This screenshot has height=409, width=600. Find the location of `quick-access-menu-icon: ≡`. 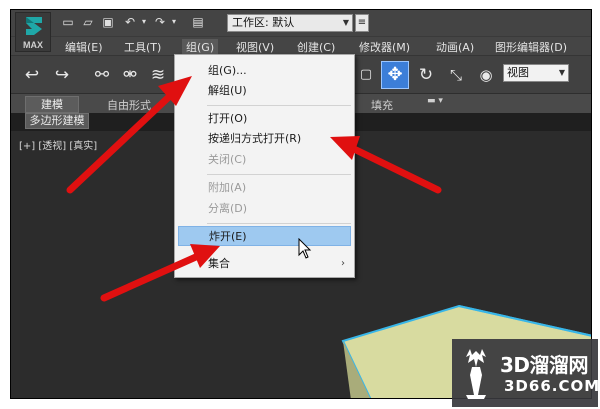

quick-access-menu-icon: ≡ is located at coordinates (362, 23).